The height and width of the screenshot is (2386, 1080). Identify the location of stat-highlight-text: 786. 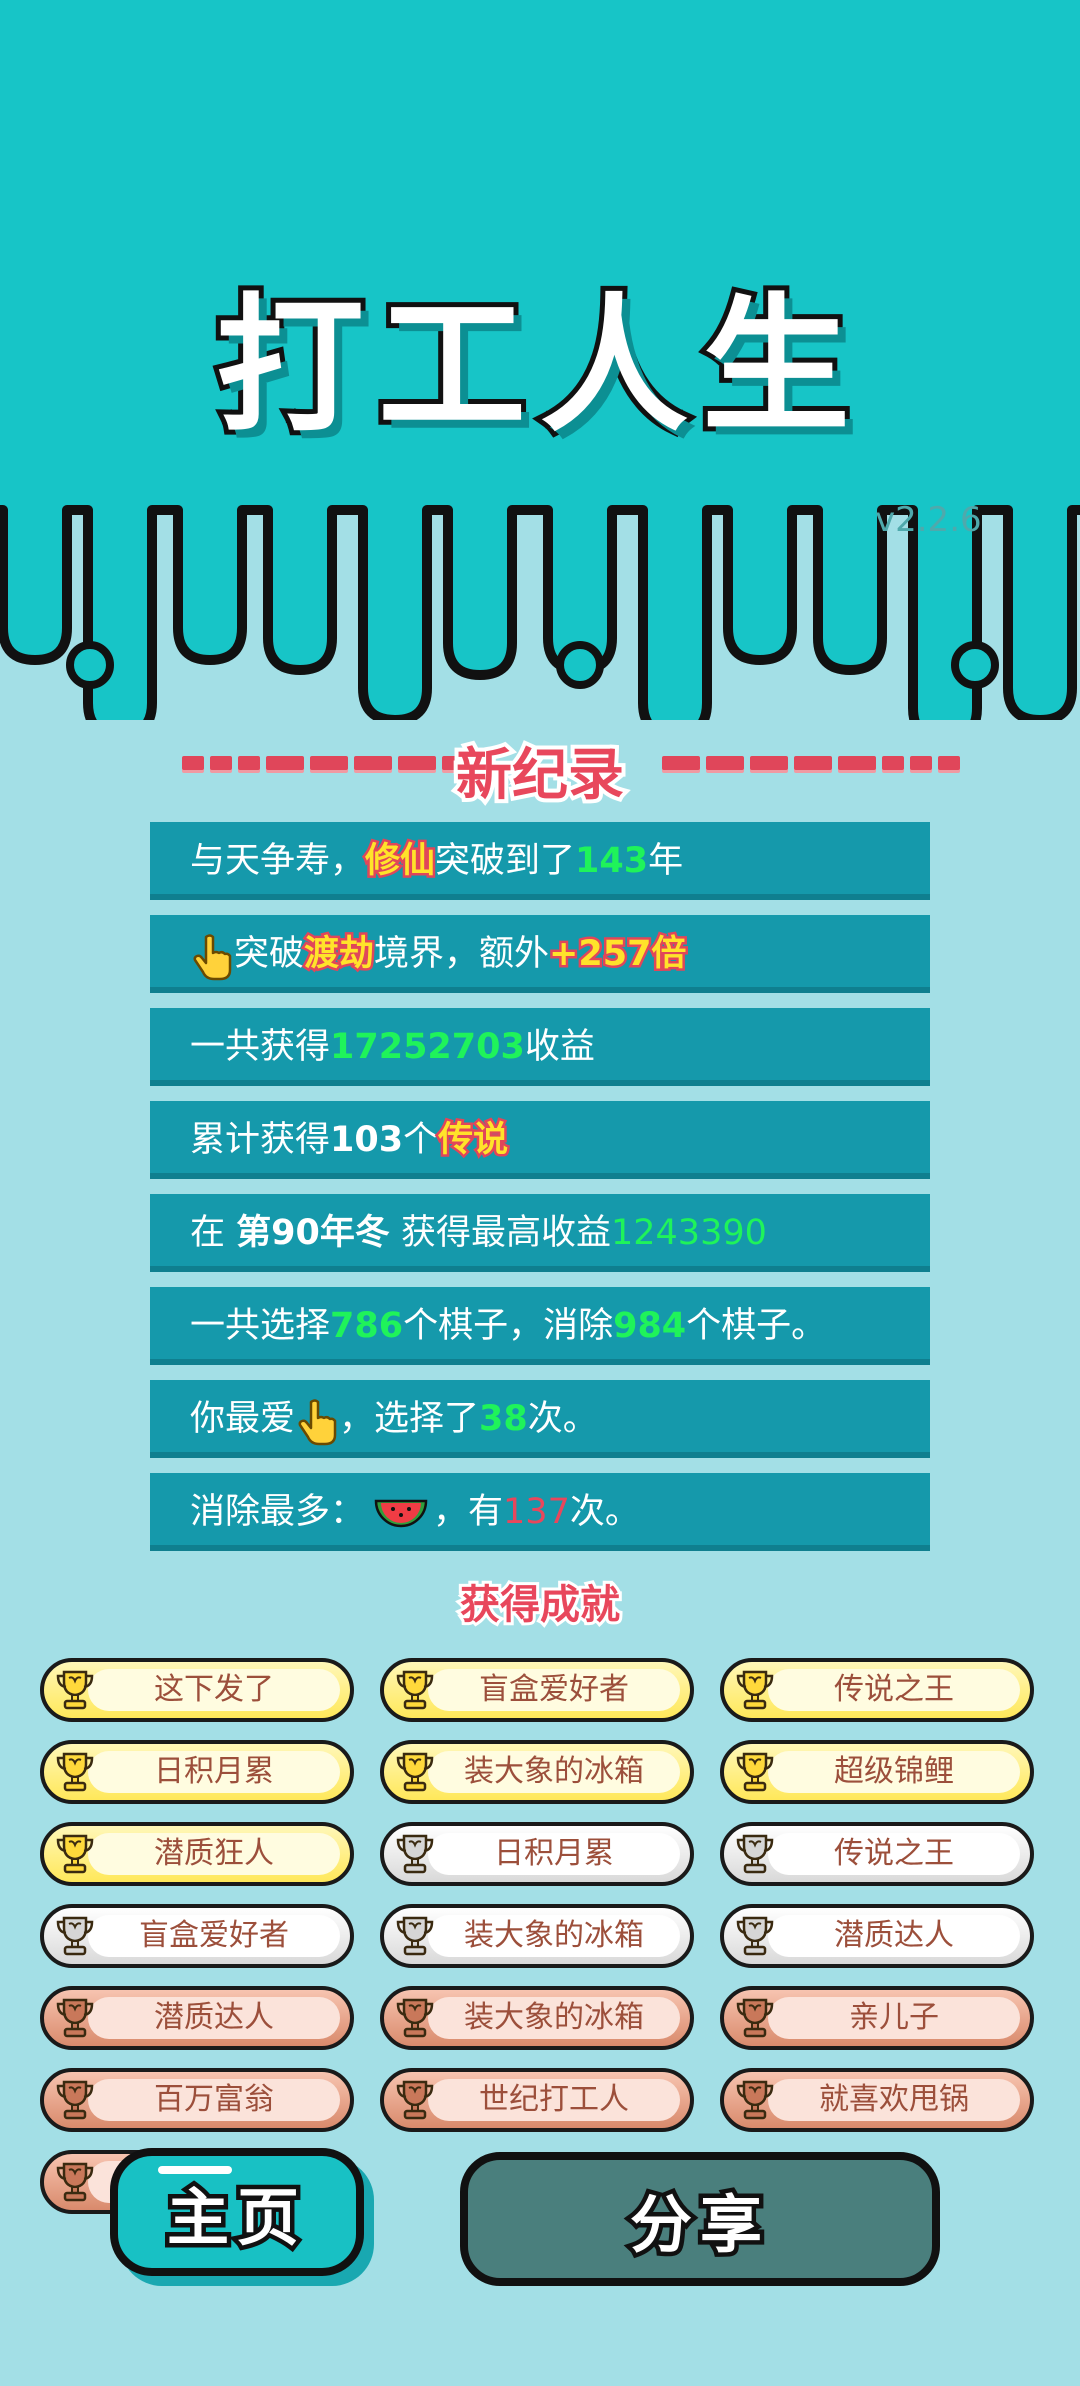
(367, 1326).